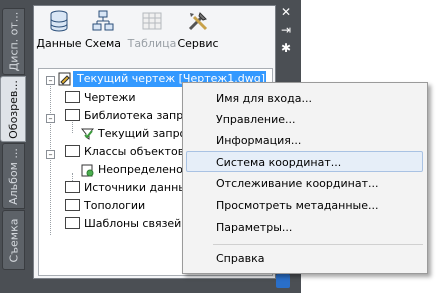  Describe the element at coordinates (100, 98) in the screenshot. I see `tree-item-drawings: Чертежи` at that location.